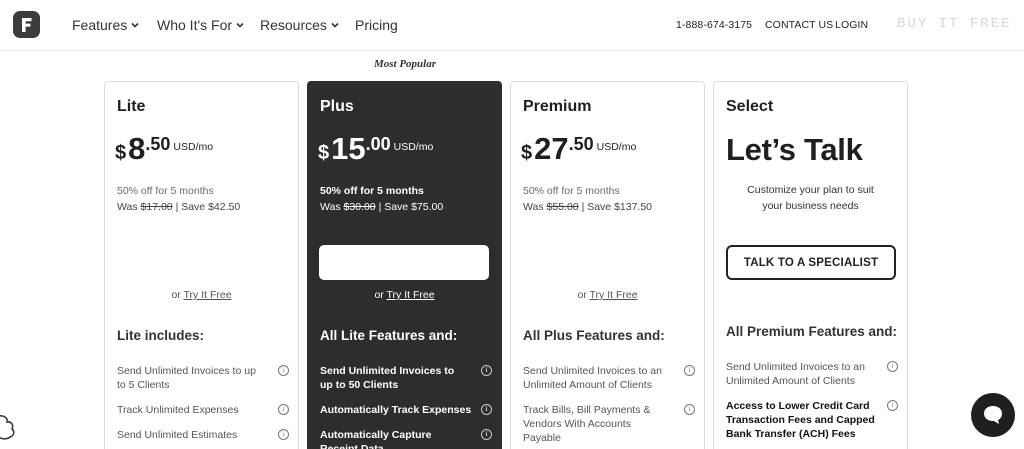 This screenshot has height=449, width=1024. Describe the element at coordinates (156, 207) in the screenshot. I see `was-price: $17.00` at that location.